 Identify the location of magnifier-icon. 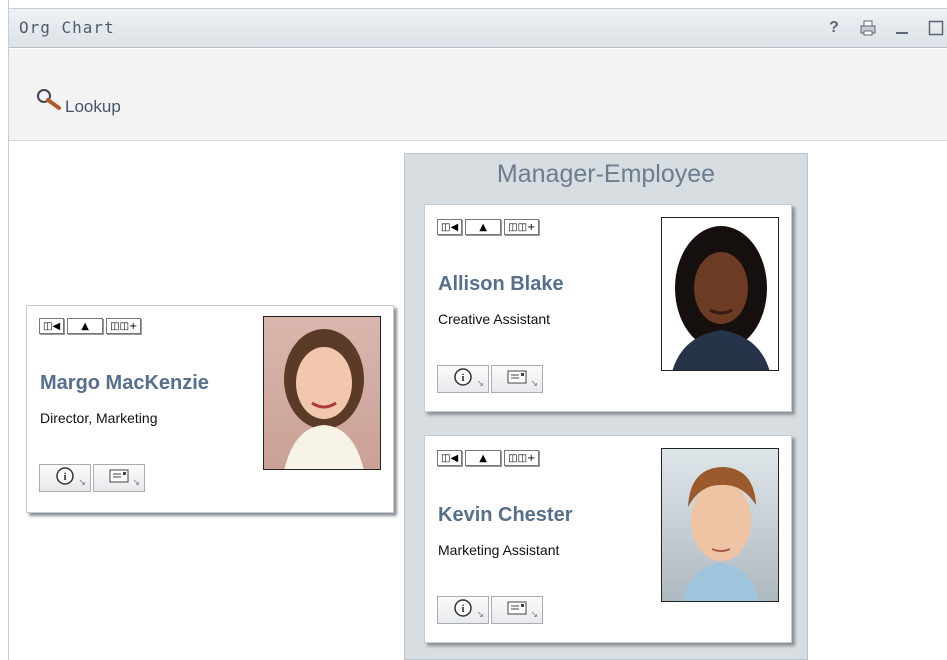
(49, 102).